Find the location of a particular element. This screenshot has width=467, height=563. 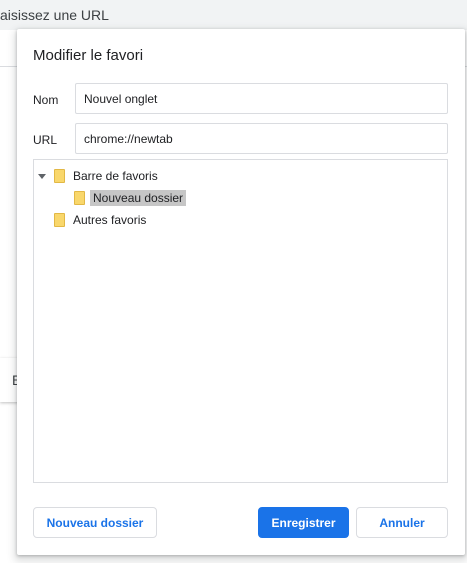

tree-item-other-bookmarks: Autres favoris is located at coordinates (101, 220).